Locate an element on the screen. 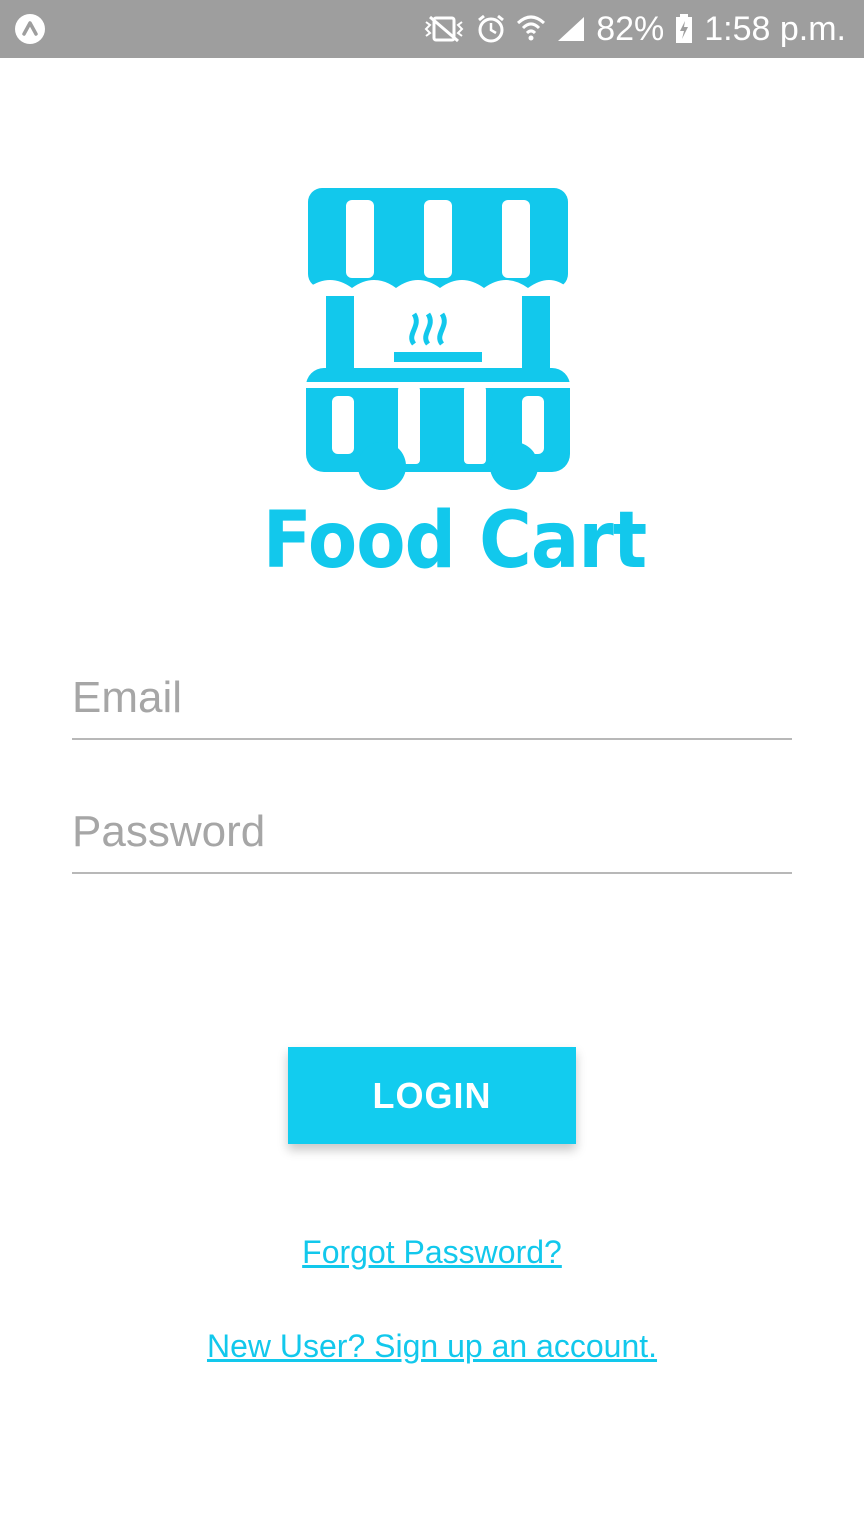 Image resolution: width=864 pixels, height=1536 pixels. forgot-password-link: Forgot Password? is located at coordinates (432, 1252).